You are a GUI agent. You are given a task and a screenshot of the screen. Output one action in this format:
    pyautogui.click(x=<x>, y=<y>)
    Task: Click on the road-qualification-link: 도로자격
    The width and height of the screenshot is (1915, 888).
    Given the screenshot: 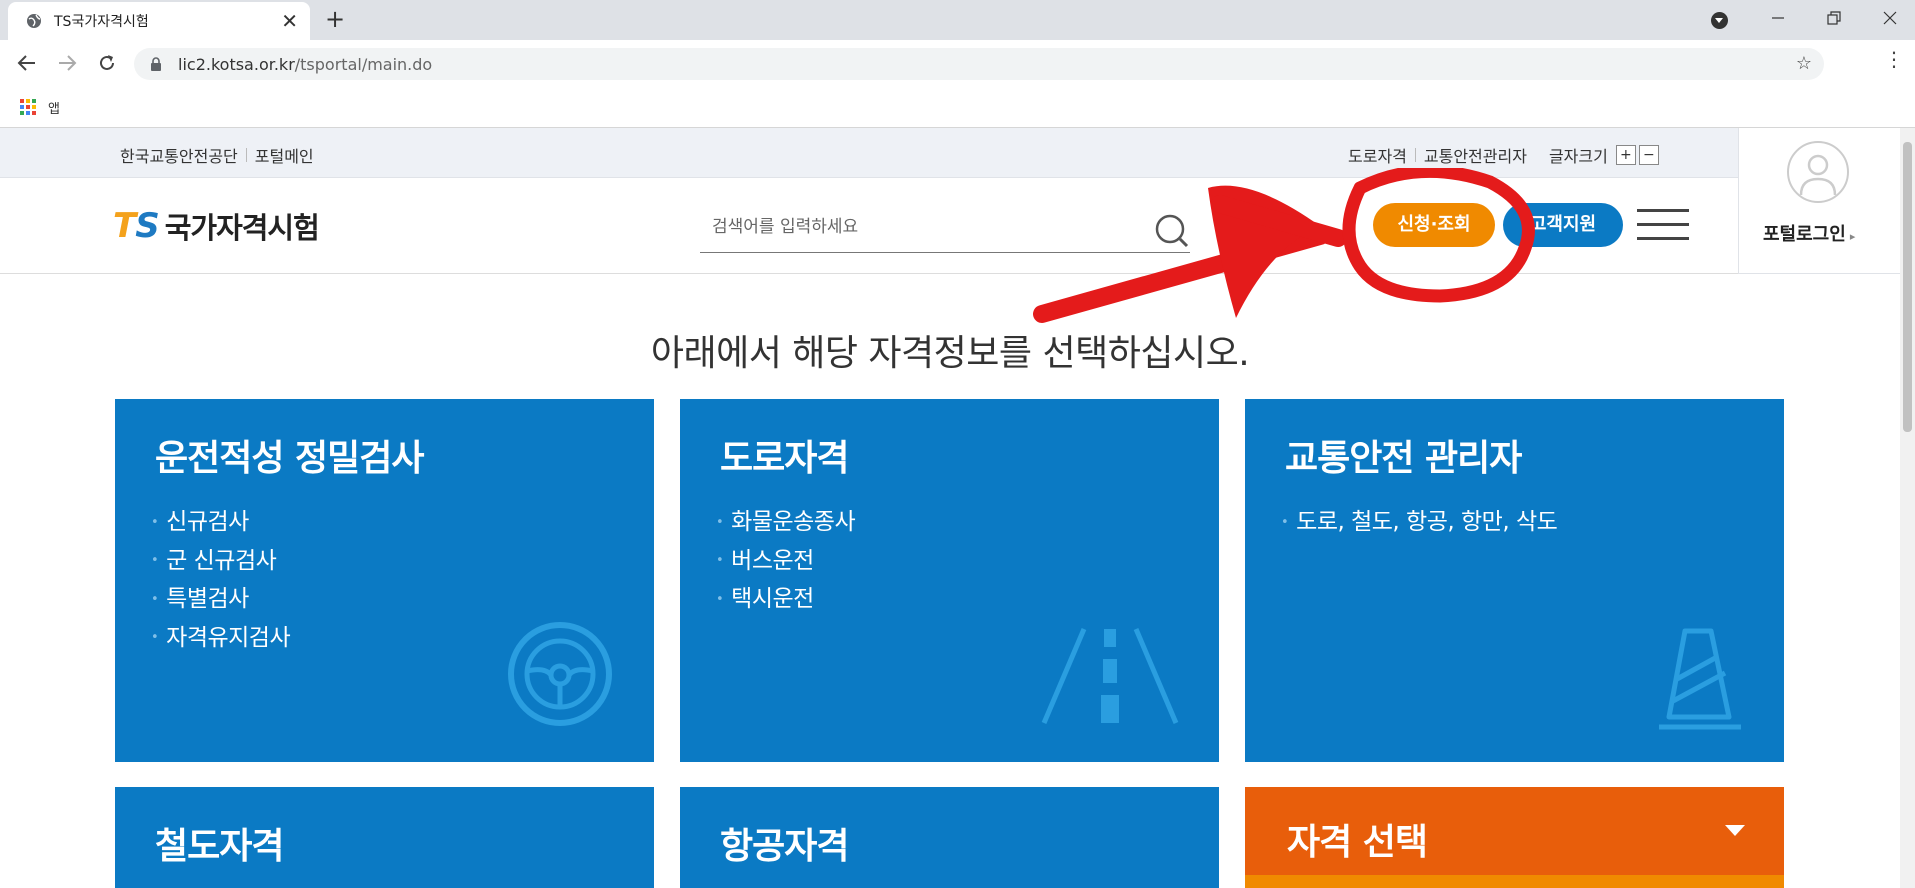 What is the action you would take?
    pyautogui.click(x=1377, y=155)
    